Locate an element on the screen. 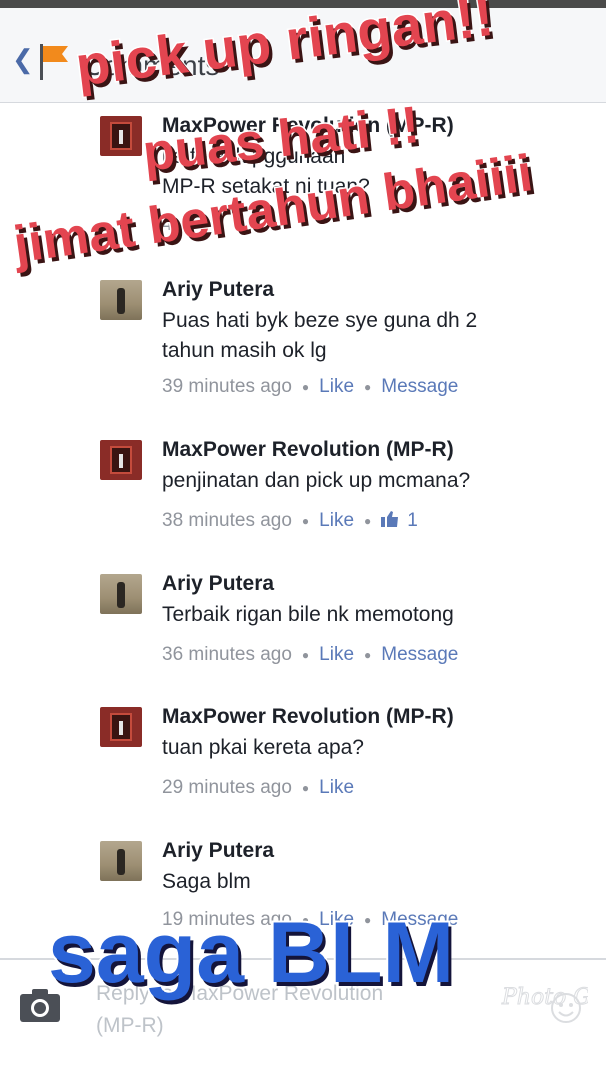 The image size is (606, 1082). overlay-caption-4: saga BLM is located at coordinates (251, 953).